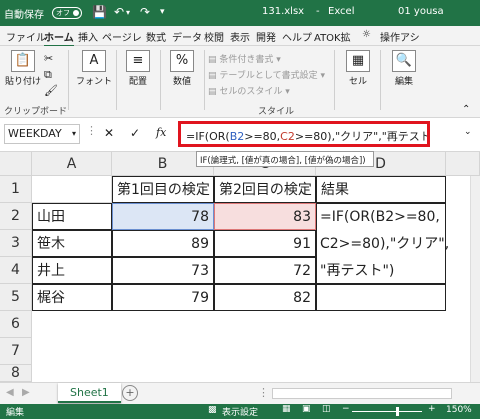 Image resolution: width=480 pixels, height=419 pixels. Describe the element at coordinates (265, 243) in the screenshot. I see `cell-c3: 91` at that location.